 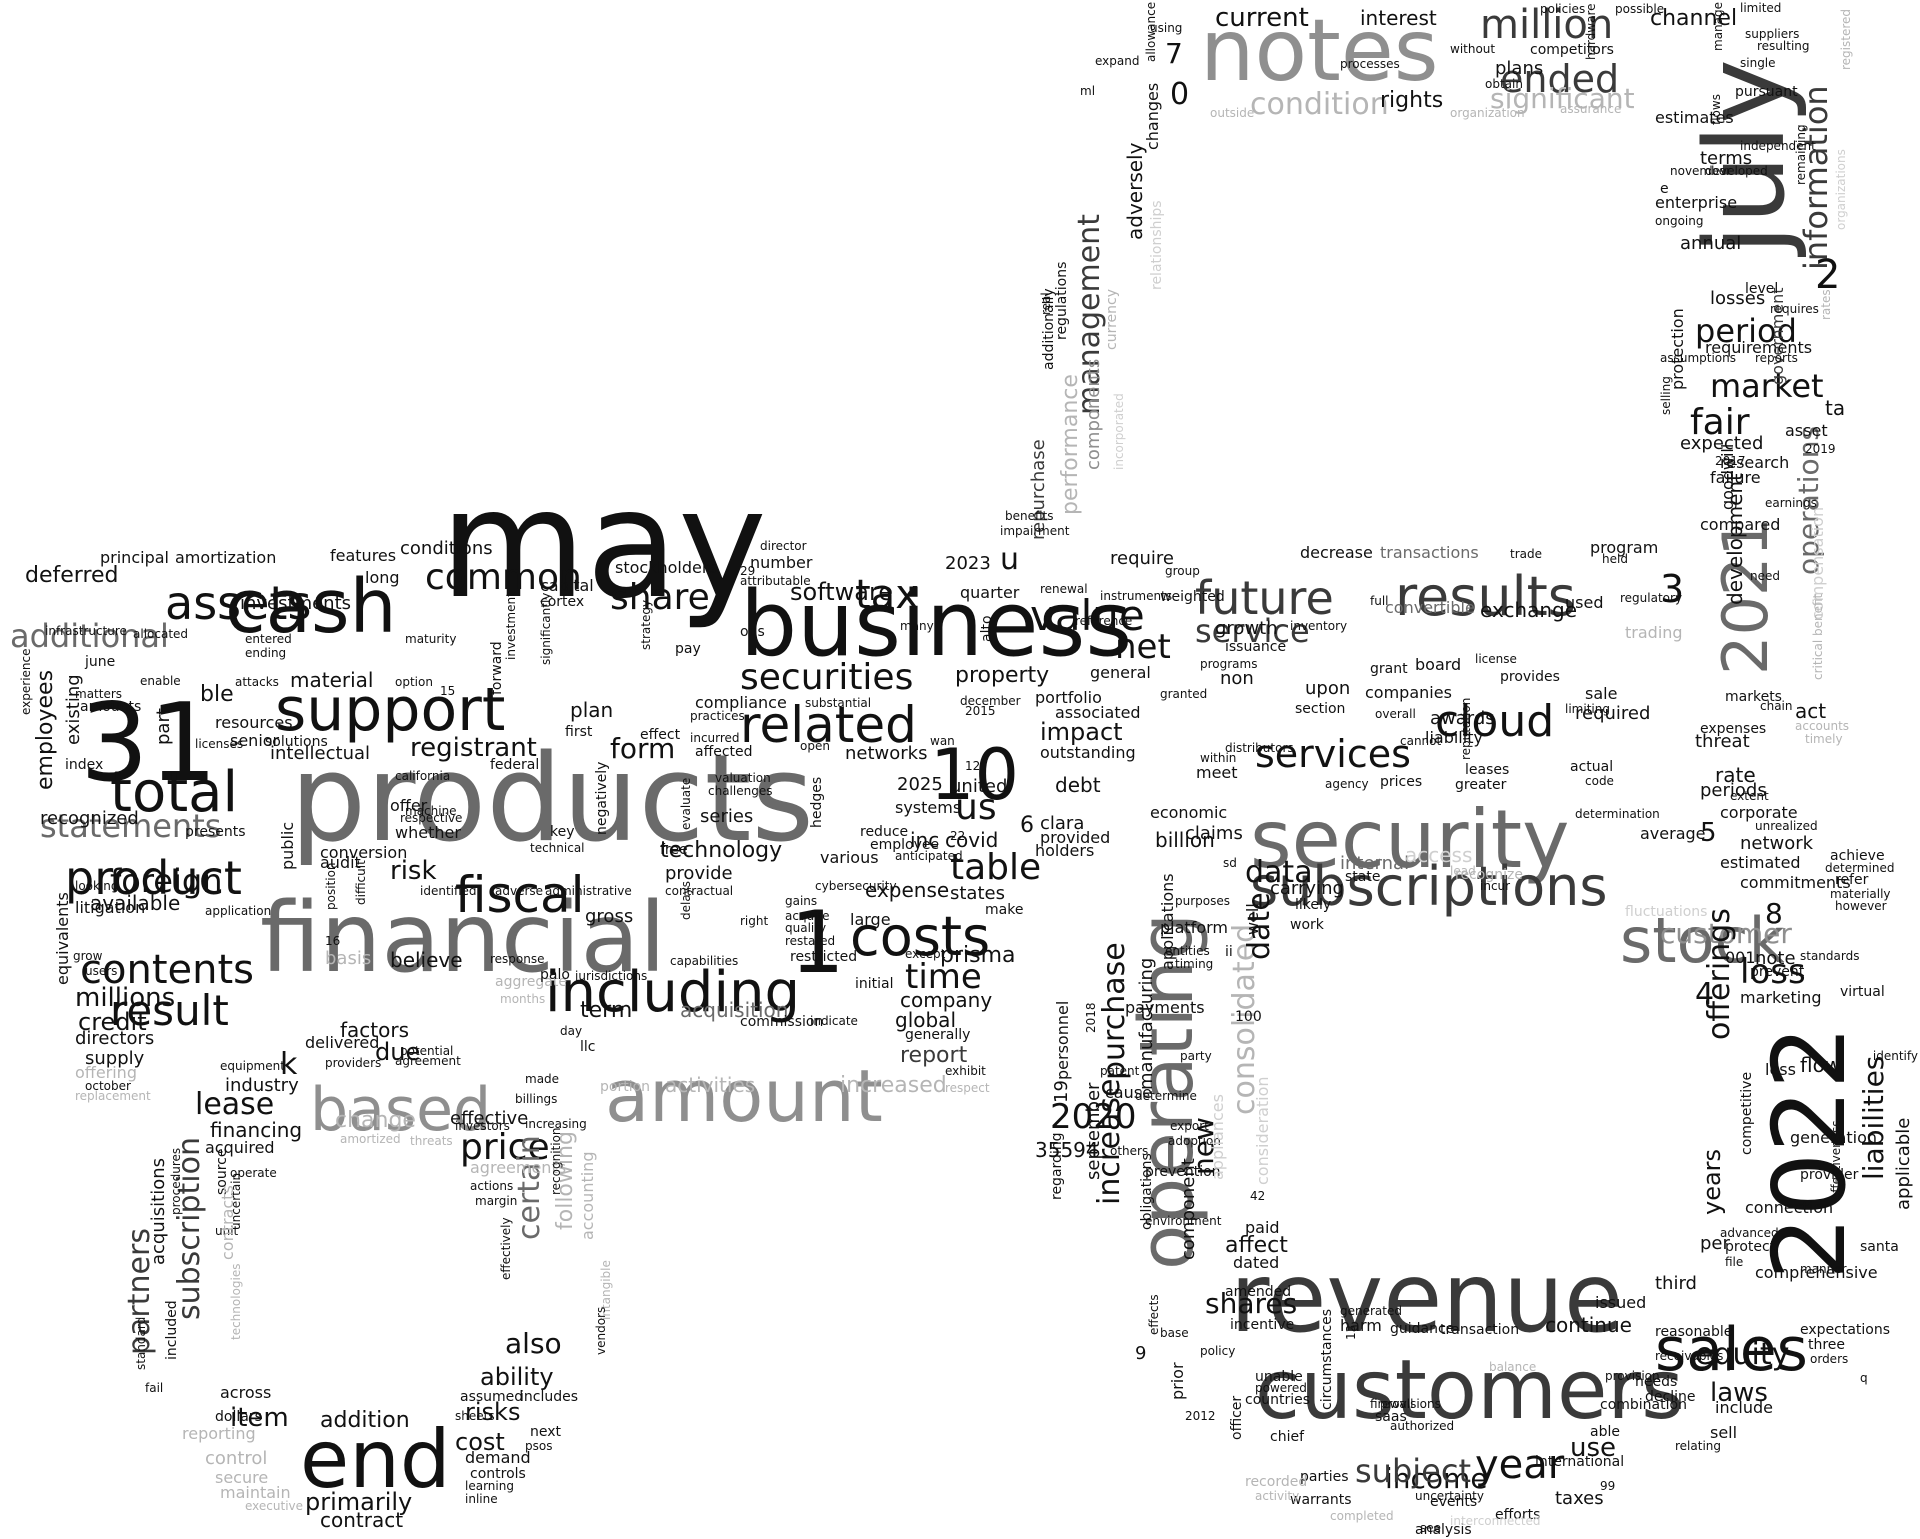 What do you see at coordinates (588, 891) in the screenshot?
I see `word-administrative: administrative` at bounding box center [588, 891].